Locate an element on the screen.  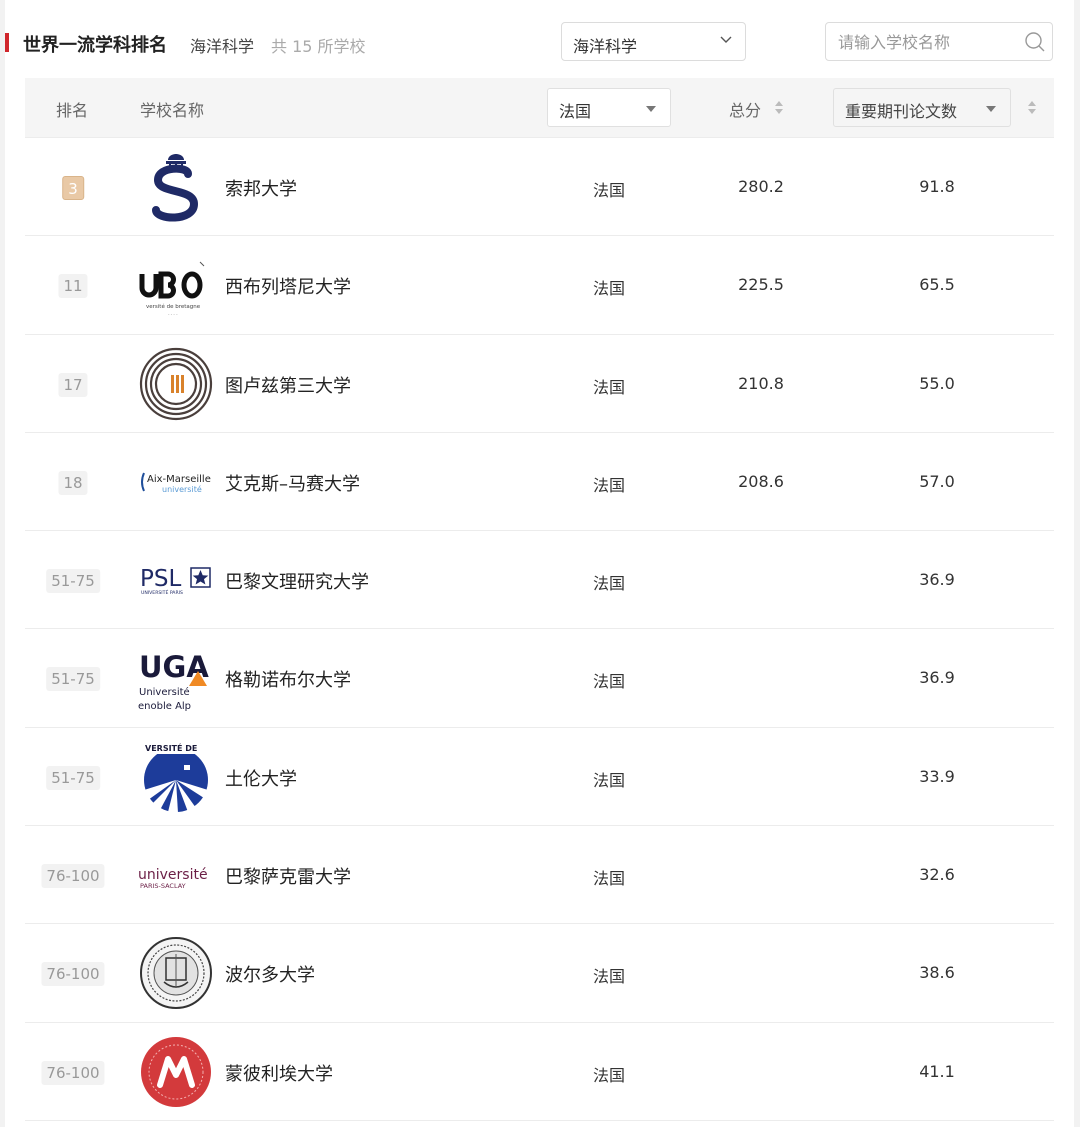
ubo-logo: versité de bretagne - - - - is located at coordinates (176, 285).